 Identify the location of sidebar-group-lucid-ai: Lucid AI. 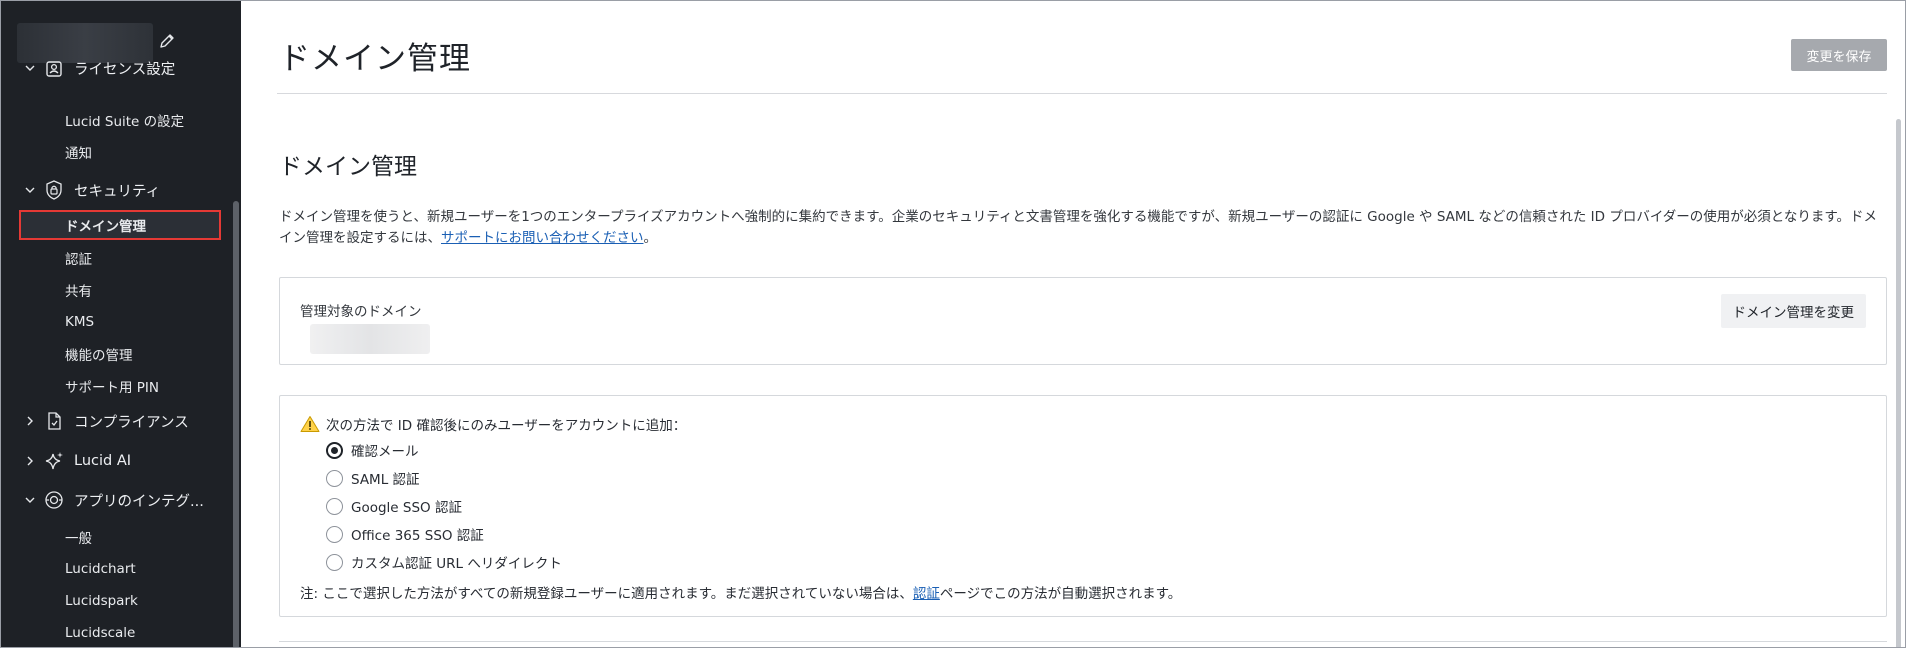
(117, 461).